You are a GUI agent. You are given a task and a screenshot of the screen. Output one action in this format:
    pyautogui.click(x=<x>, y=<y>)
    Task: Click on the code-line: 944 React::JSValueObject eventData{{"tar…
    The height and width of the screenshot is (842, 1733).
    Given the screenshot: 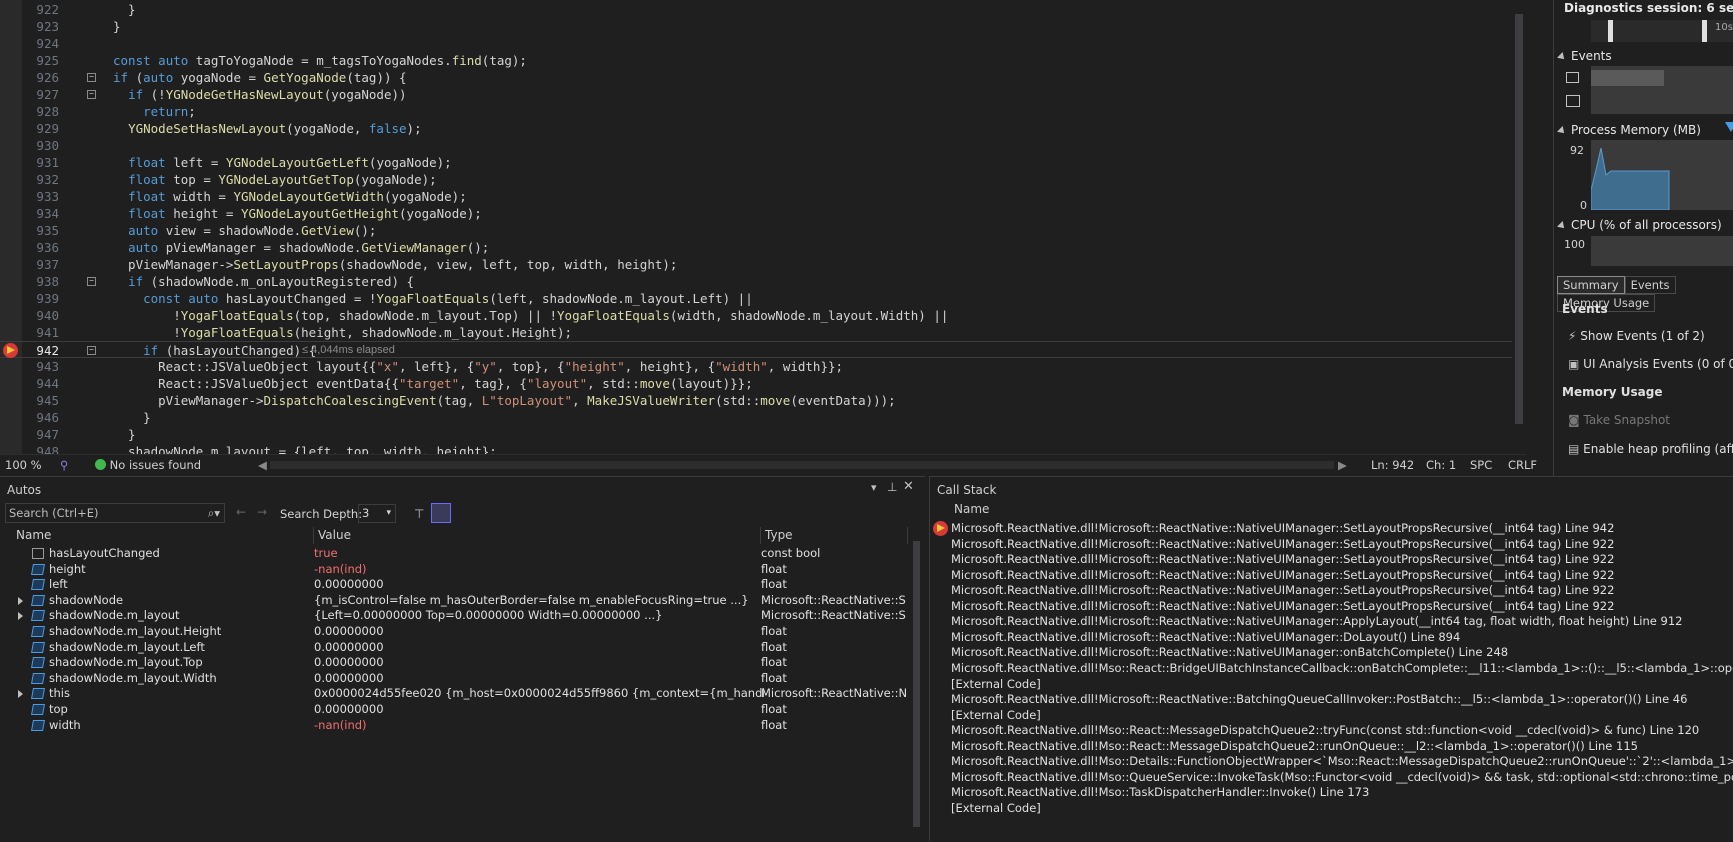 What is the action you would take?
    pyautogui.click(x=756, y=383)
    